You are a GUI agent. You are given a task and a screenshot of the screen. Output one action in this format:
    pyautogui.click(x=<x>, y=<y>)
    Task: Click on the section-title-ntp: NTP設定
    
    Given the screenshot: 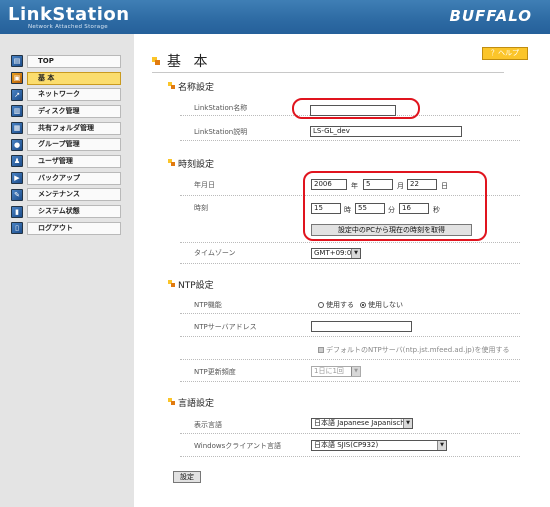 What is the action you would take?
    pyautogui.click(x=196, y=286)
    